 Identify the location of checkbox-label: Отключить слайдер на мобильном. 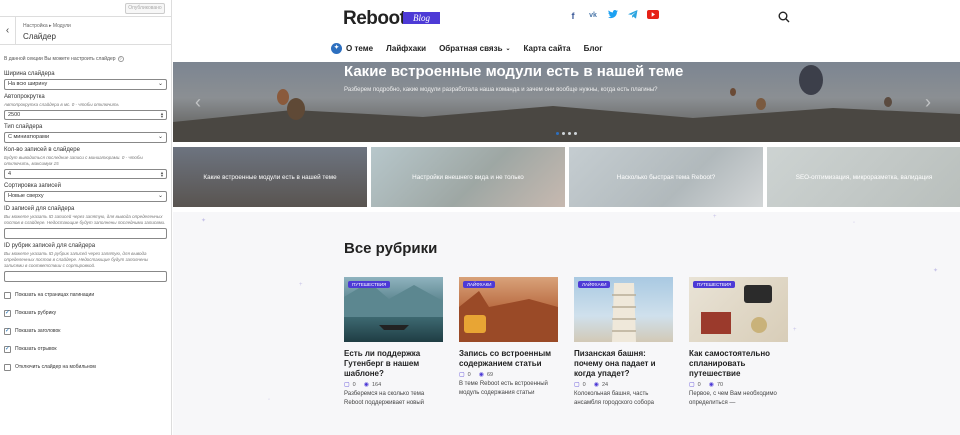
(55, 367).